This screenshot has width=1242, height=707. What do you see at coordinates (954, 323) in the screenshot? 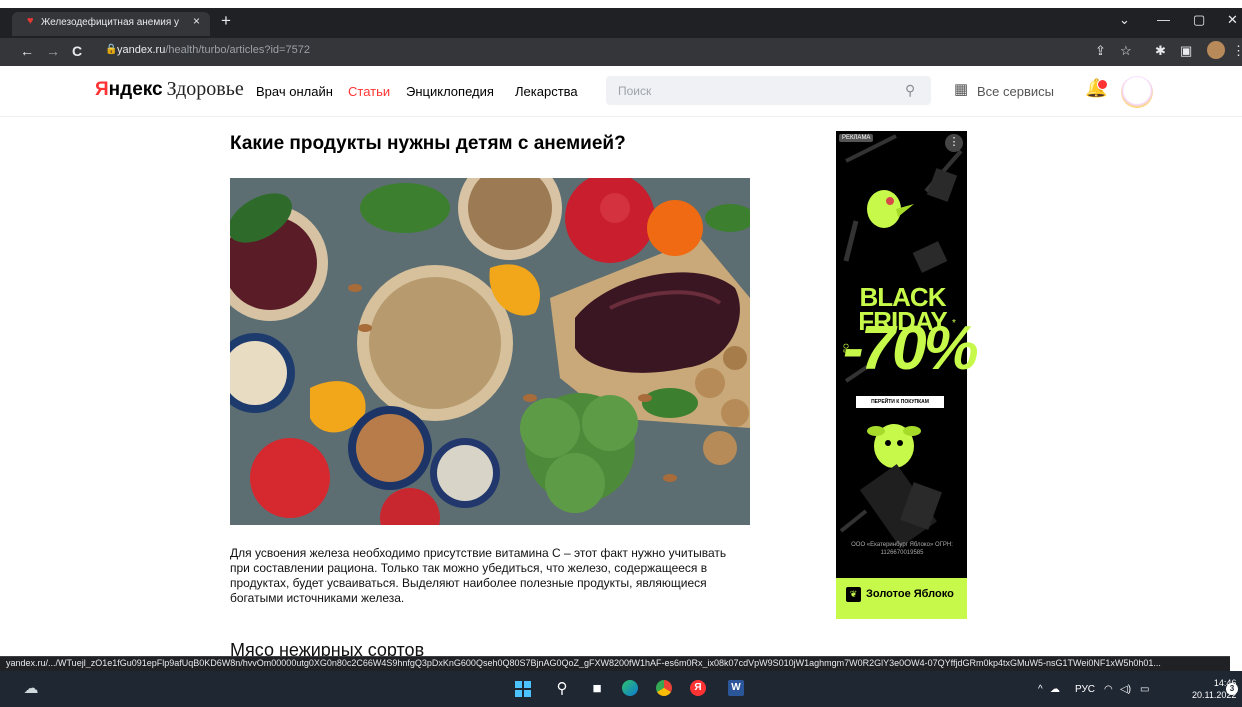
I see `ad-star: *` at bounding box center [954, 323].